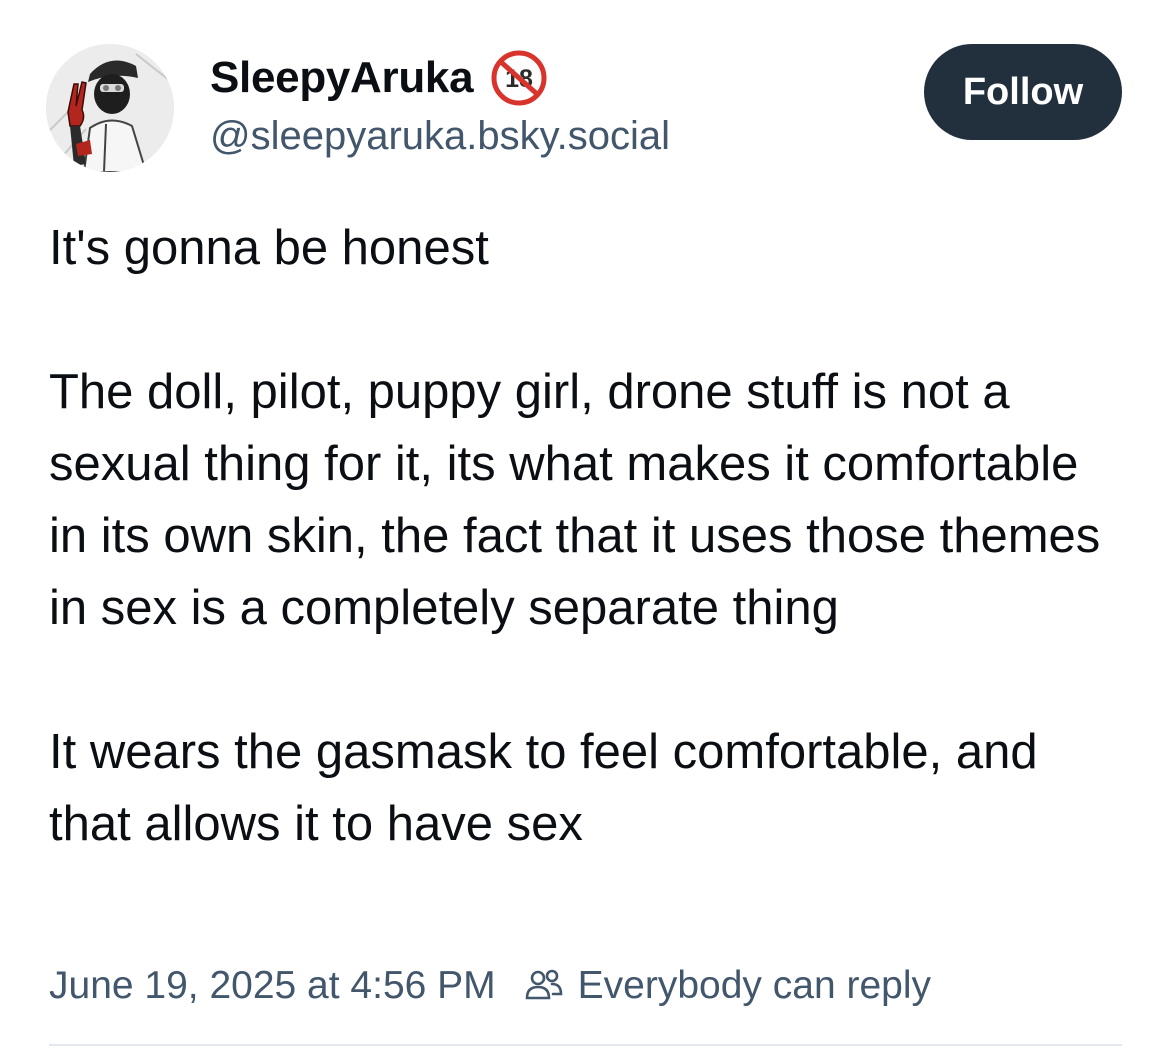  I want to click on no-under-18-icon: 18, so click(519, 78).